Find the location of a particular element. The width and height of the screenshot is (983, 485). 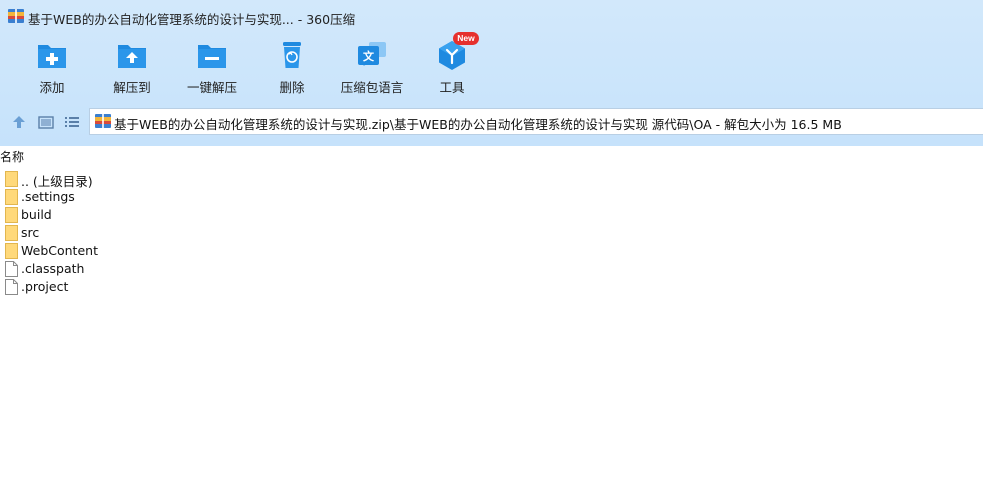

extract-to-label: 解压到 is located at coordinates (132, 87).